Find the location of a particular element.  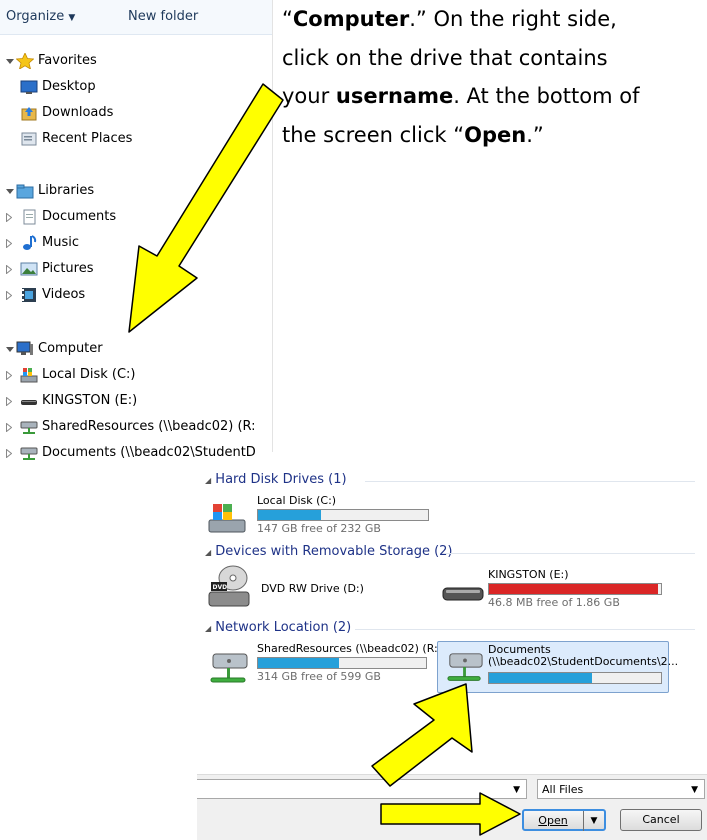

videos-icon is located at coordinates (29, 295).